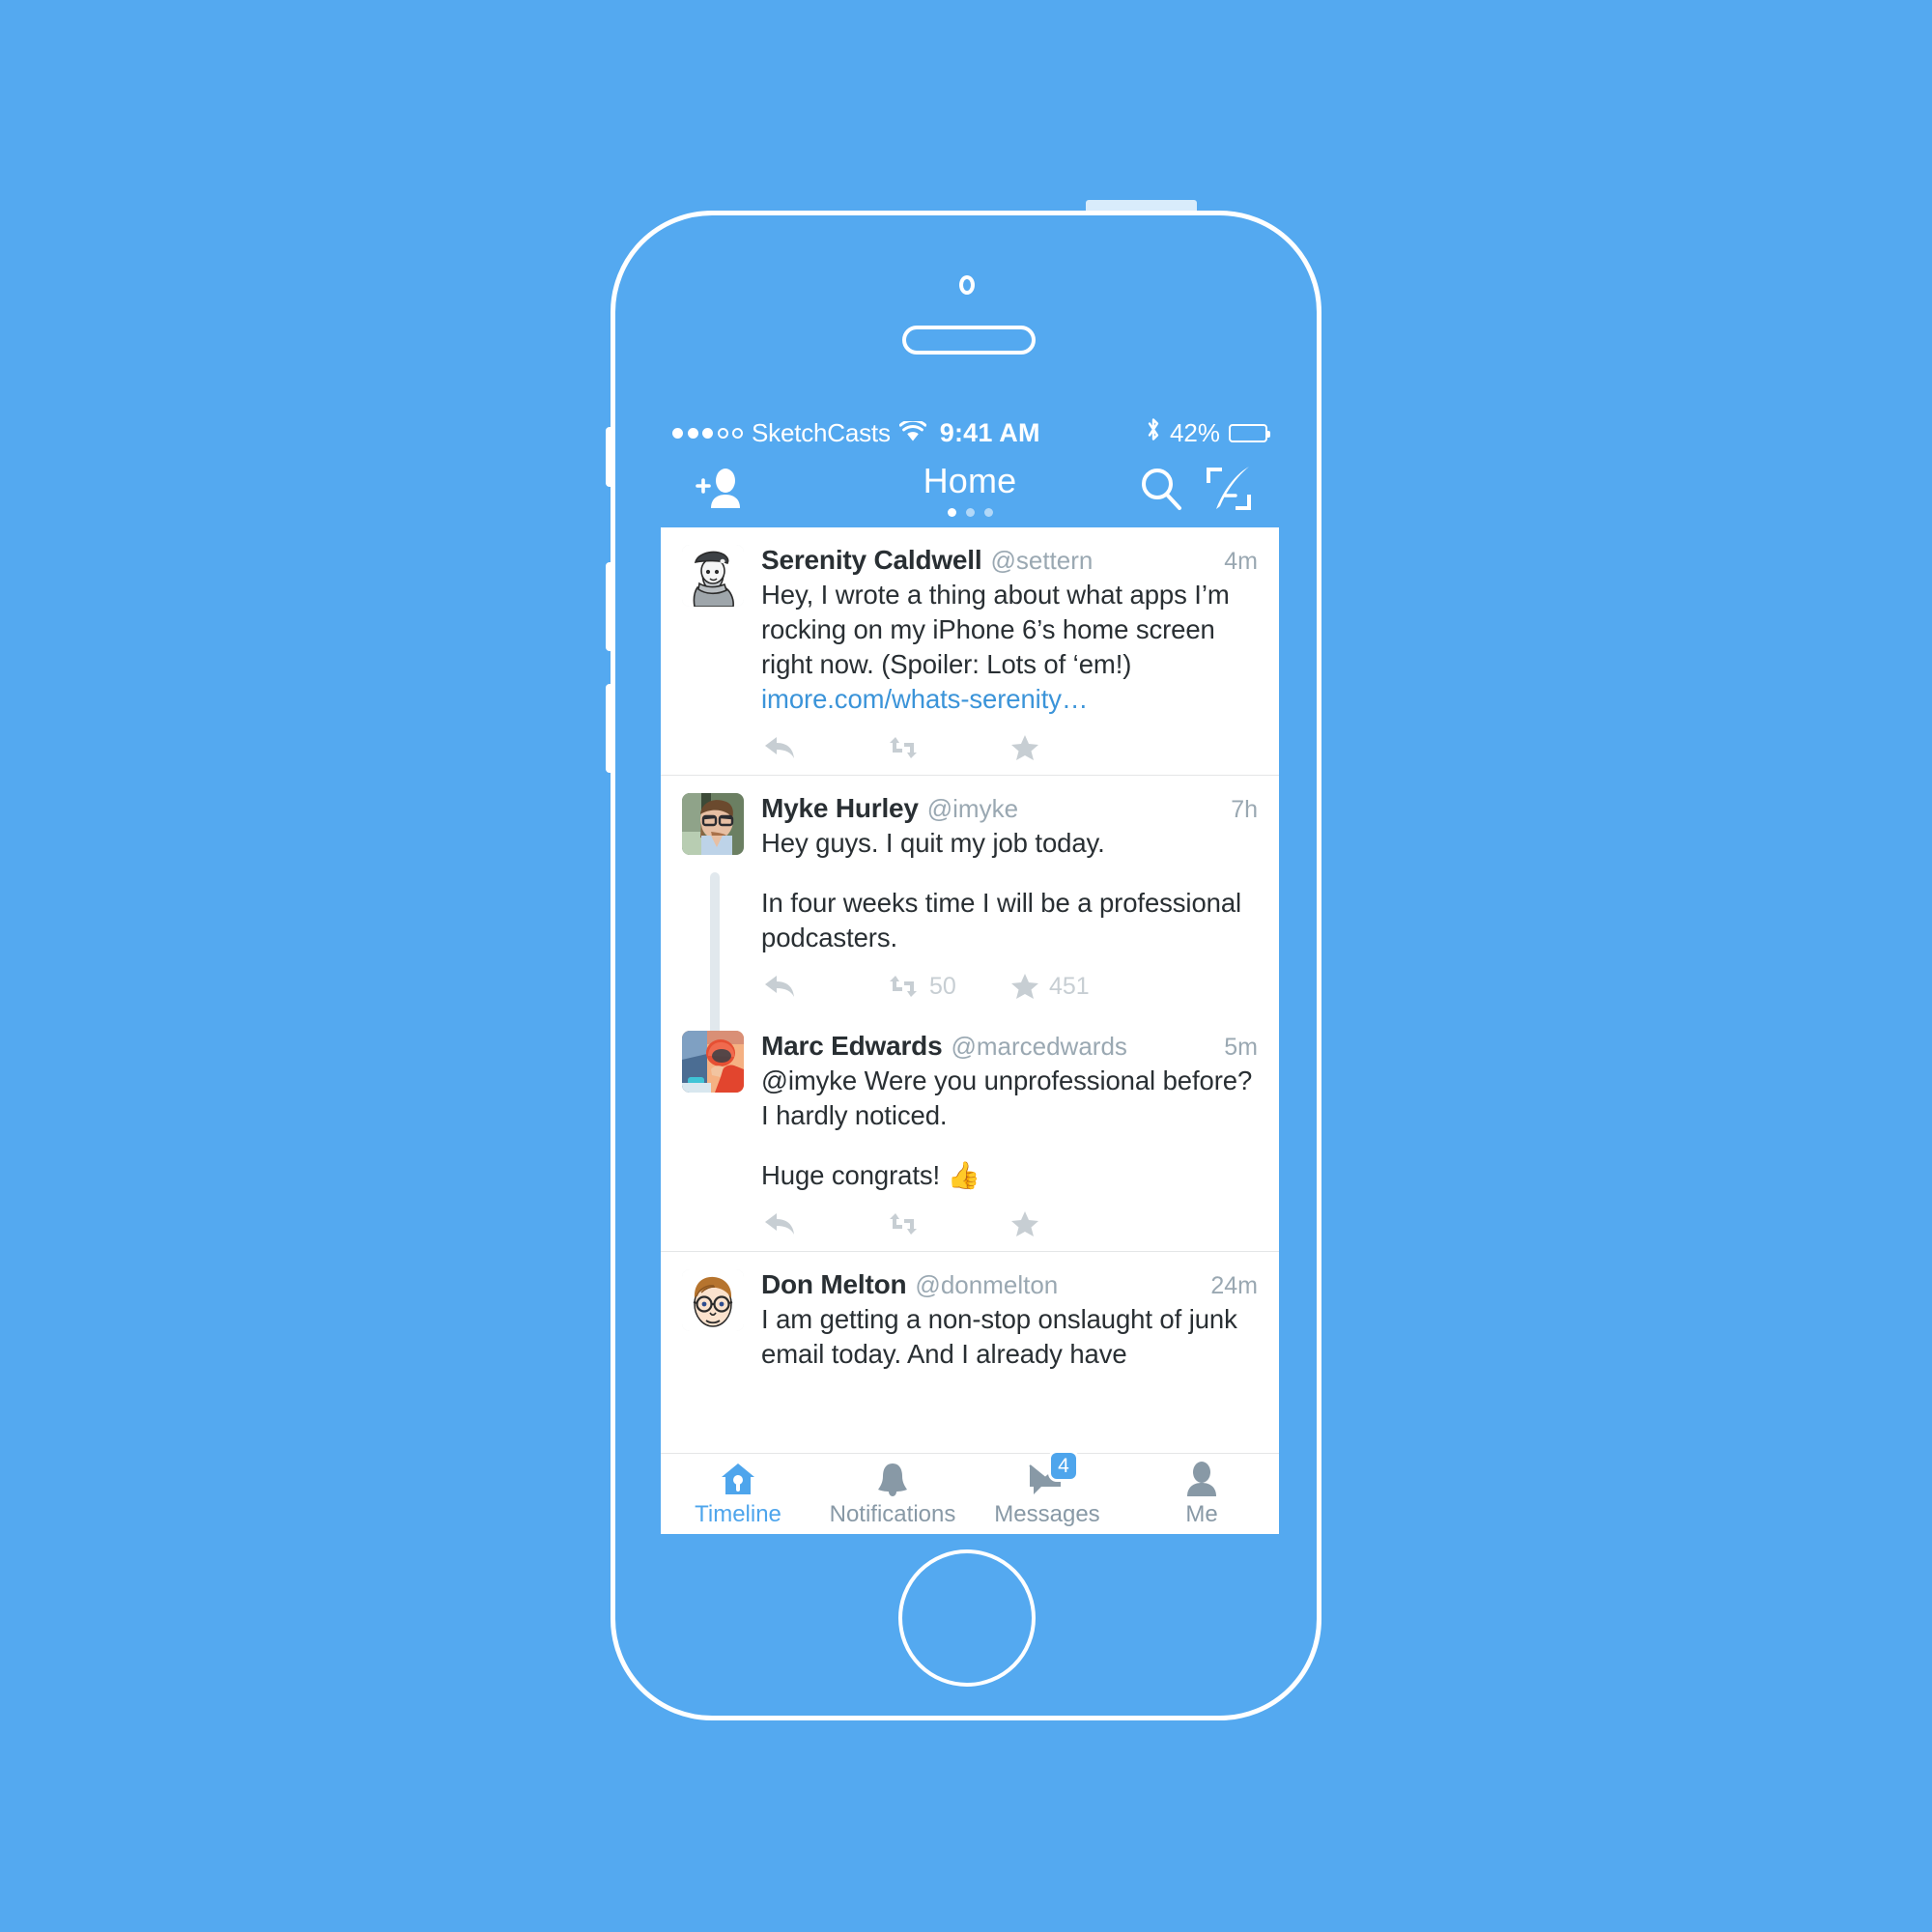  I want to click on tweet-text: Hey guys. I quit my job today., so click(933, 843).